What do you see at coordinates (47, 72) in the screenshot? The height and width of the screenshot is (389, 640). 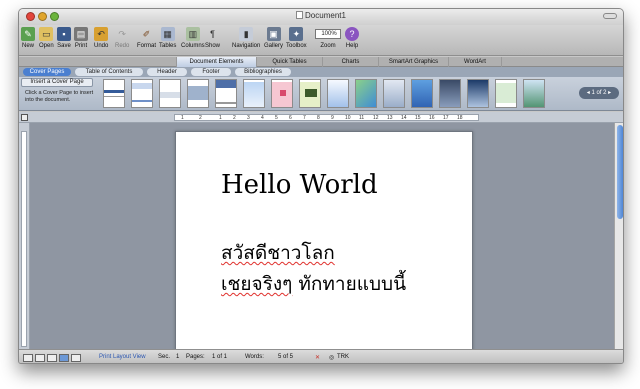 I see `subtab-cover-pages: Cover Pages` at bounding box center [47, 72].